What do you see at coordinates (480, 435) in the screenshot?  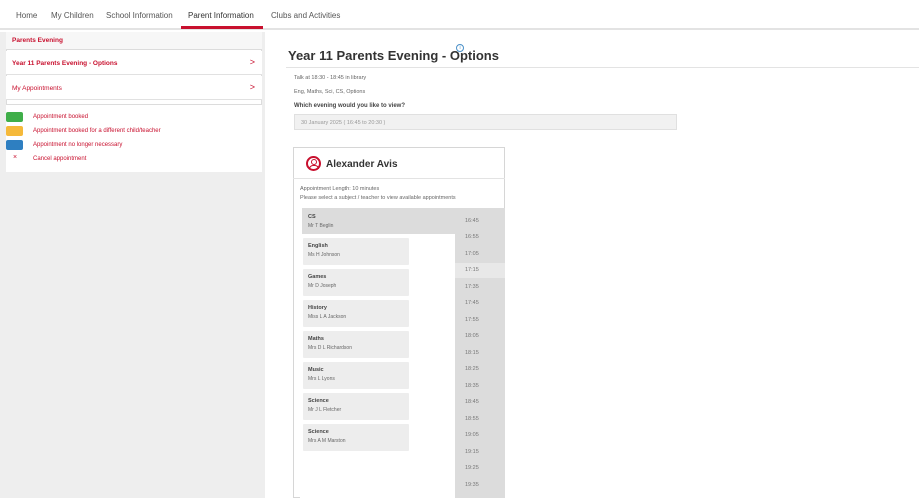 I see `time-slot: 19:05` at bounding box center [480, 435].